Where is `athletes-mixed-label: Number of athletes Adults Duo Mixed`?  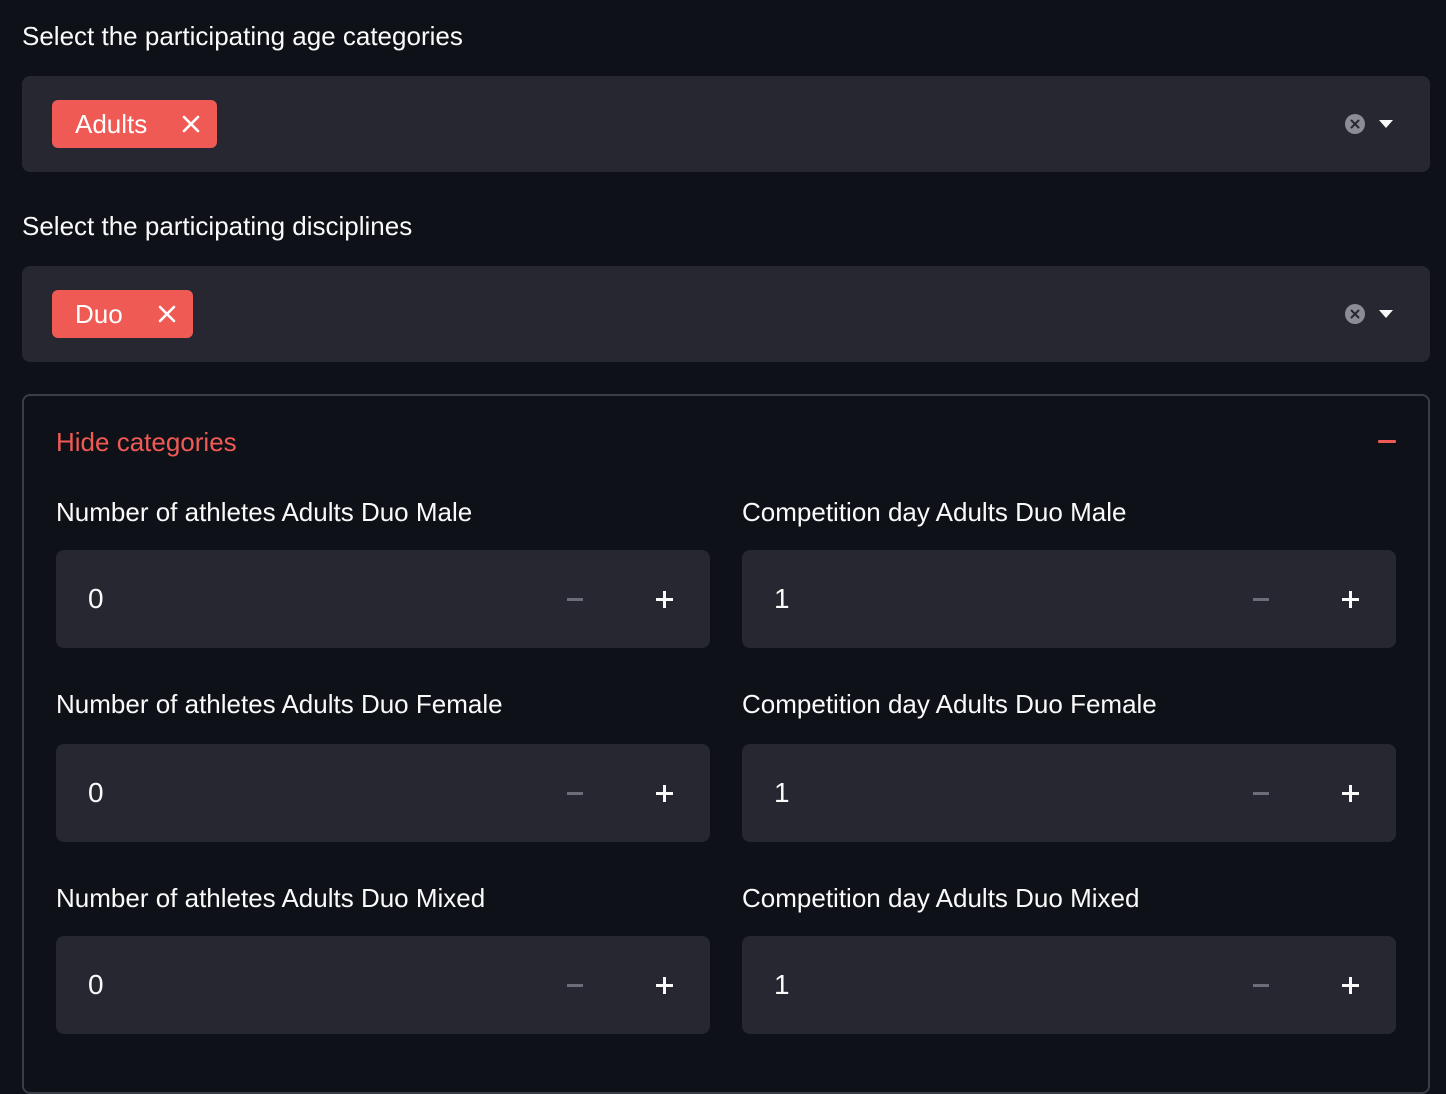
athletes-mixed-label: Number of athletes Adults Duo Mixed is located at coordinates (271, 898).